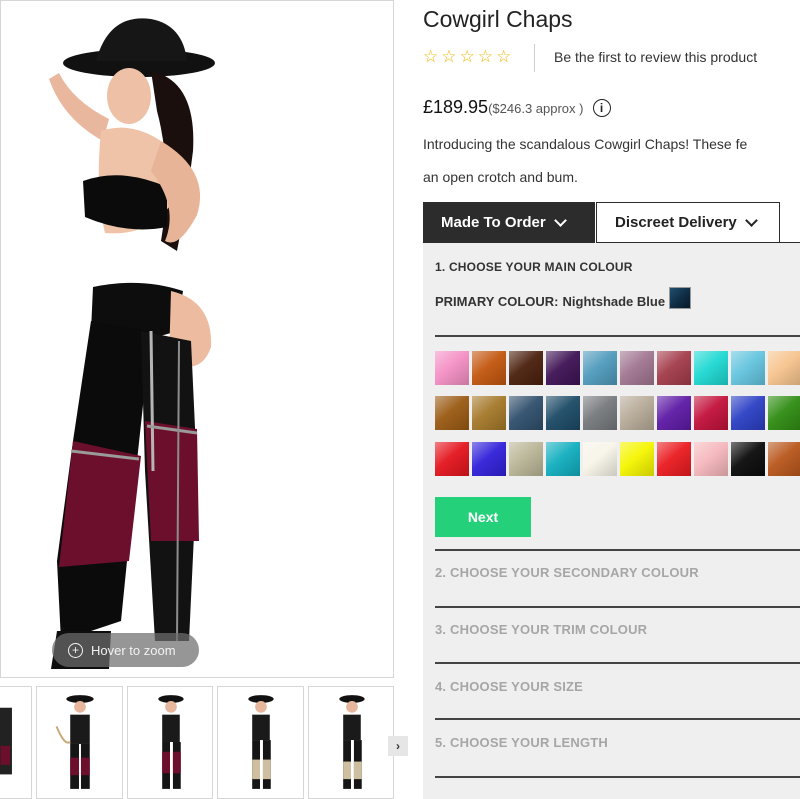  What do you see at coordinates (500, 177) in the screenshot?
I see `description-line: an open crotch and bum.` at bounding box center [500, 177].